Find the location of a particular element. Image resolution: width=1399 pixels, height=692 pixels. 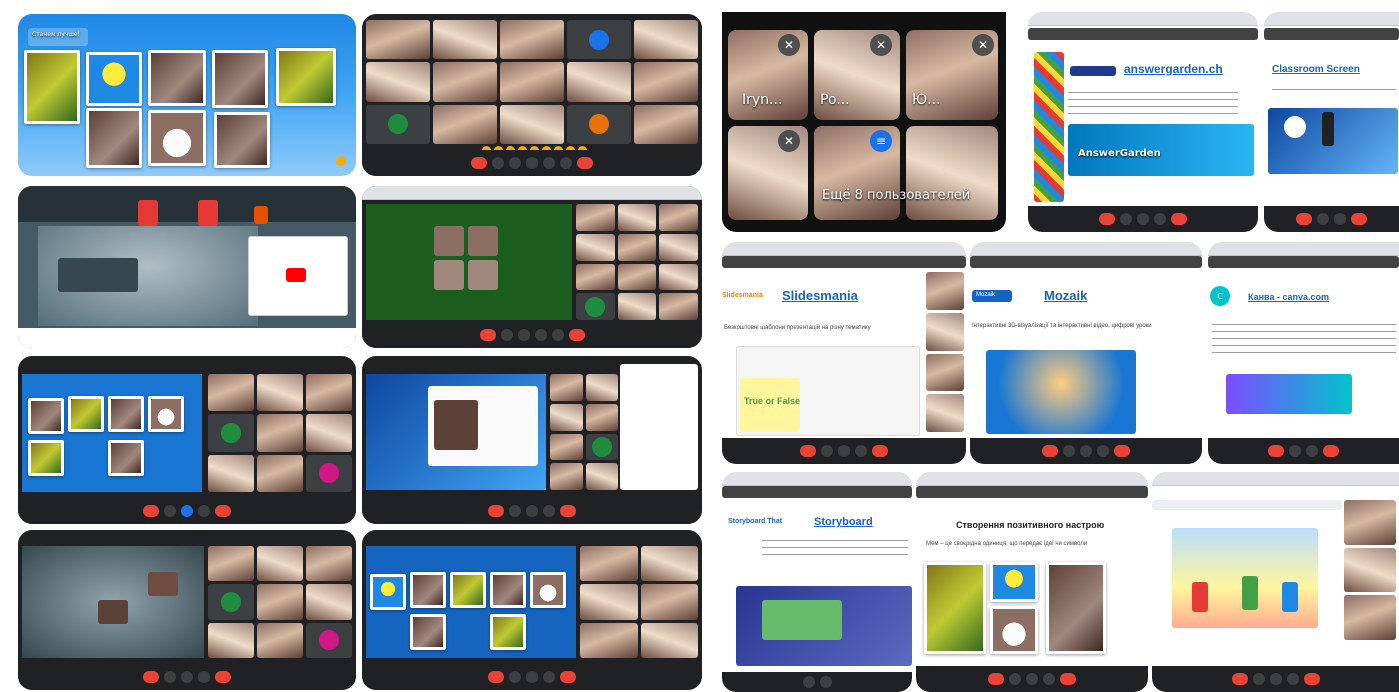

tile-classroom-illustration is located at coordinates (1275, 582).